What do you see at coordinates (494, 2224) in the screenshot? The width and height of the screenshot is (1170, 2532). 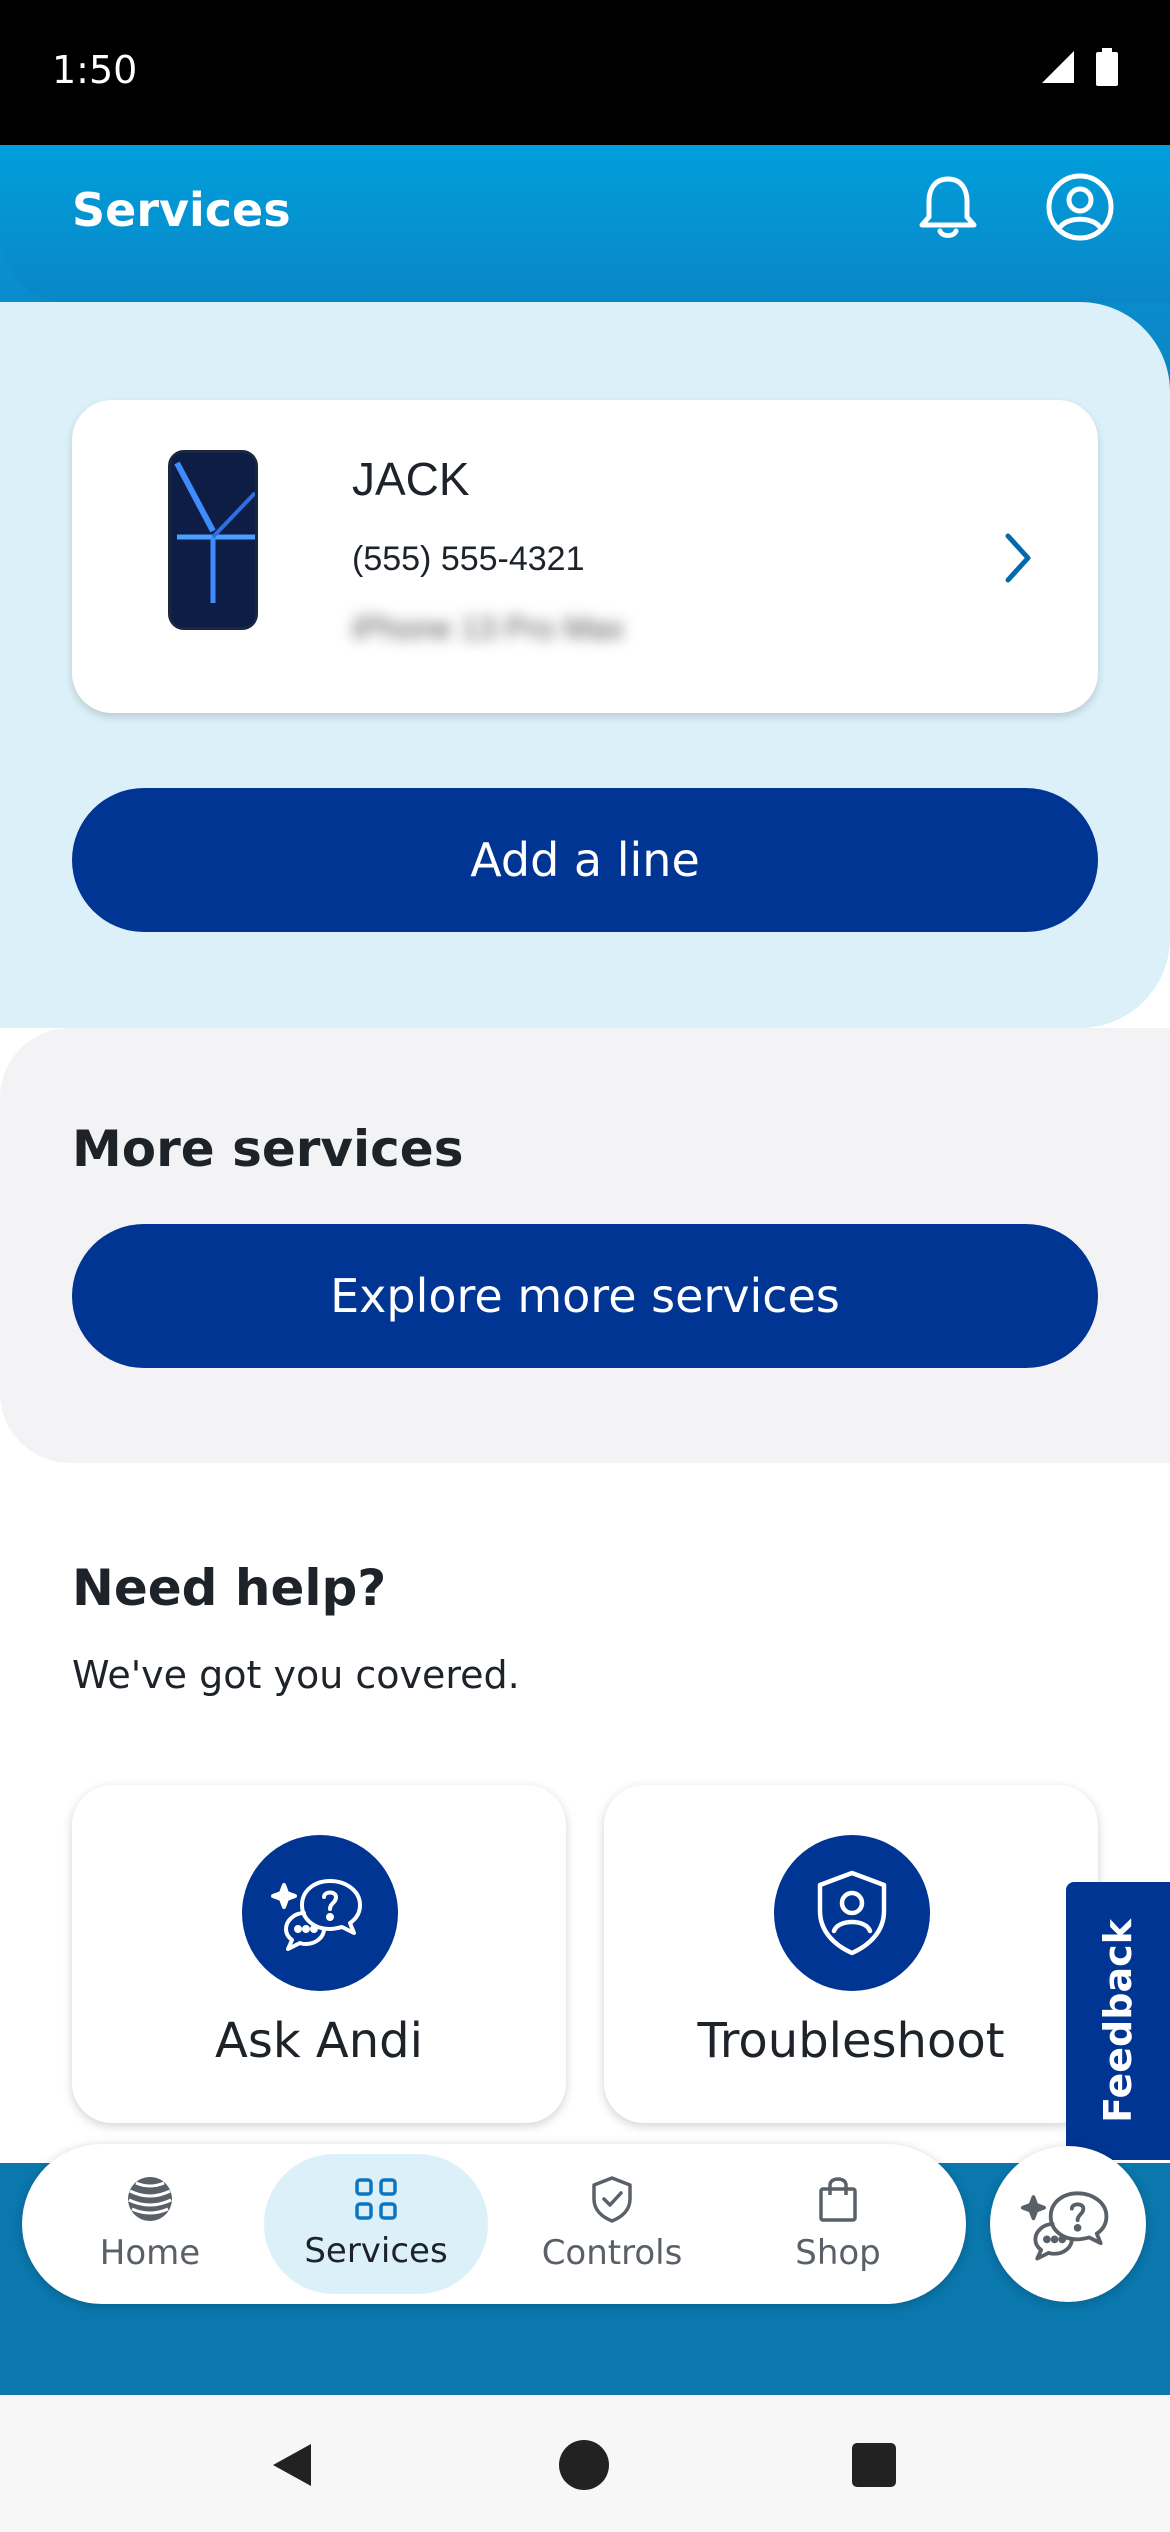 I see `bottom-navigation: Home Services Controls Shop` at bounding box center [494, 2224].